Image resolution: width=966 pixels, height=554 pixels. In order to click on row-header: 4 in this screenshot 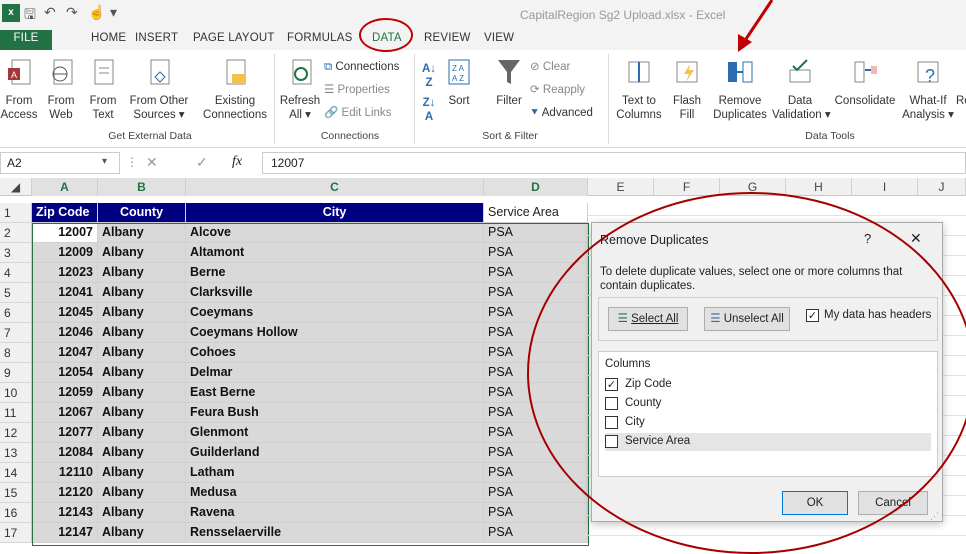, I will do `click(16, 273)`.